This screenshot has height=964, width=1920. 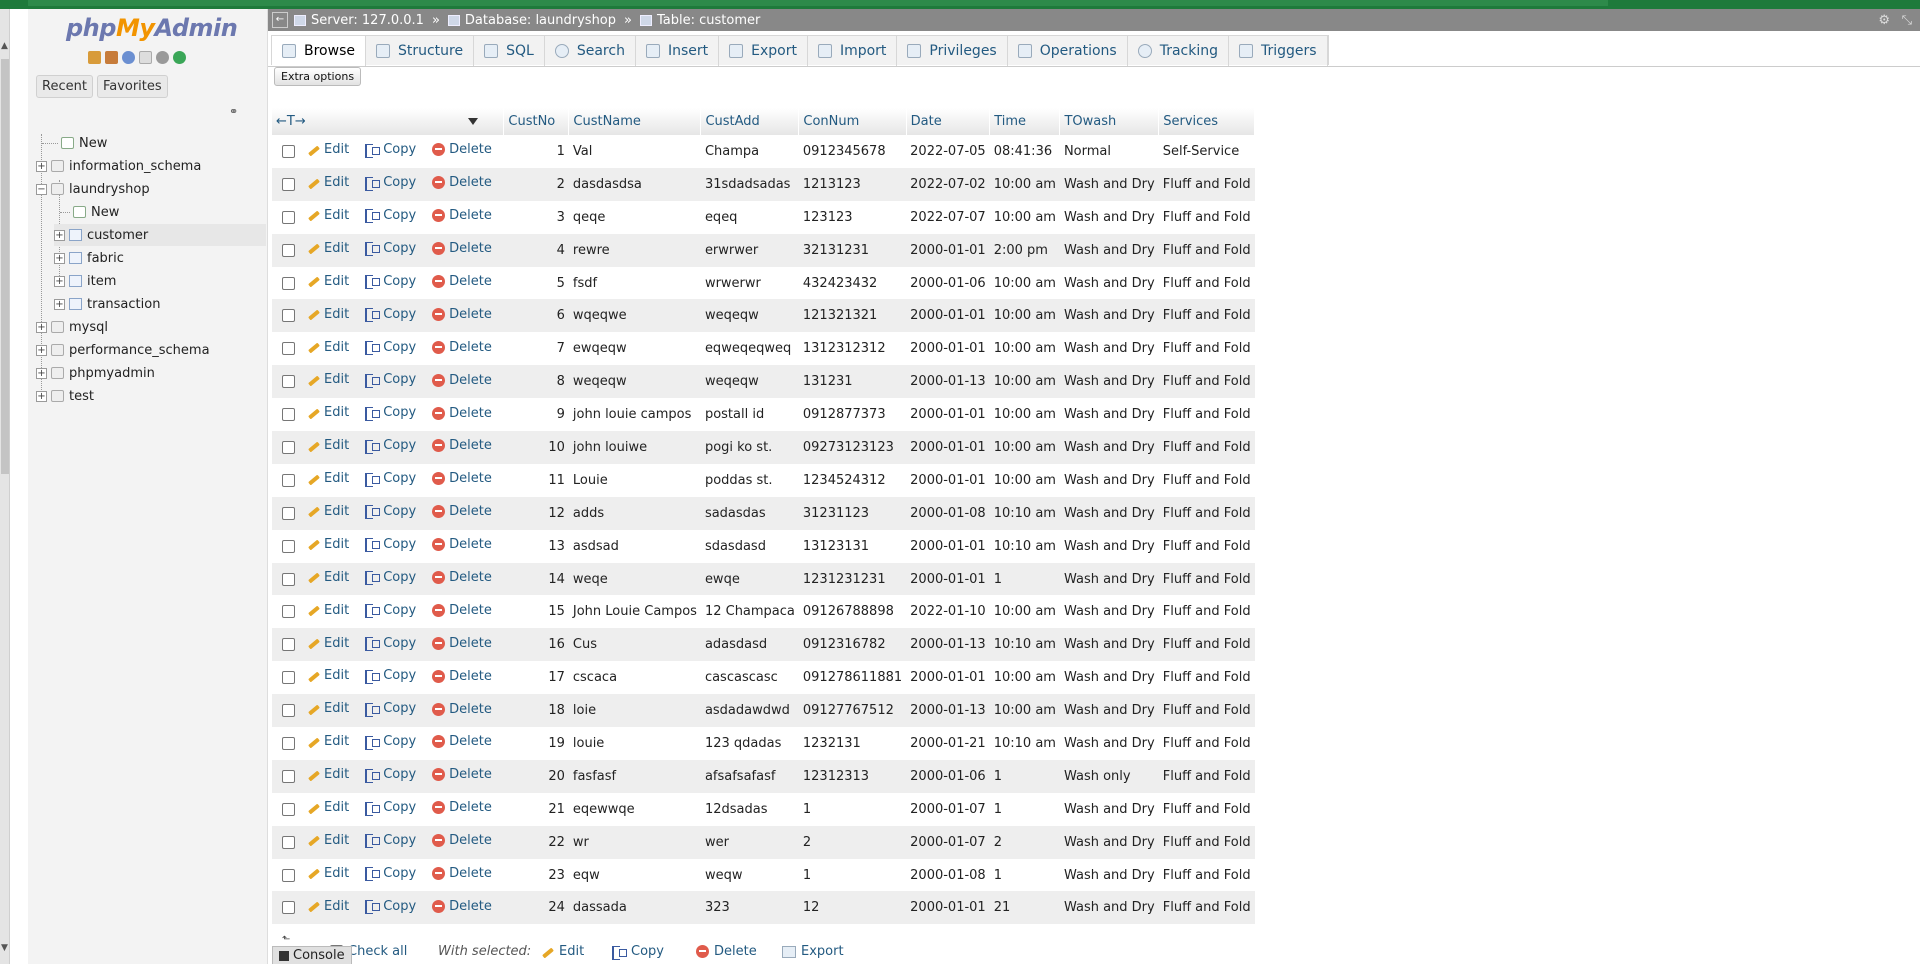 I want to click on cell-connum: 0912345678, so click(x=852, y=151).